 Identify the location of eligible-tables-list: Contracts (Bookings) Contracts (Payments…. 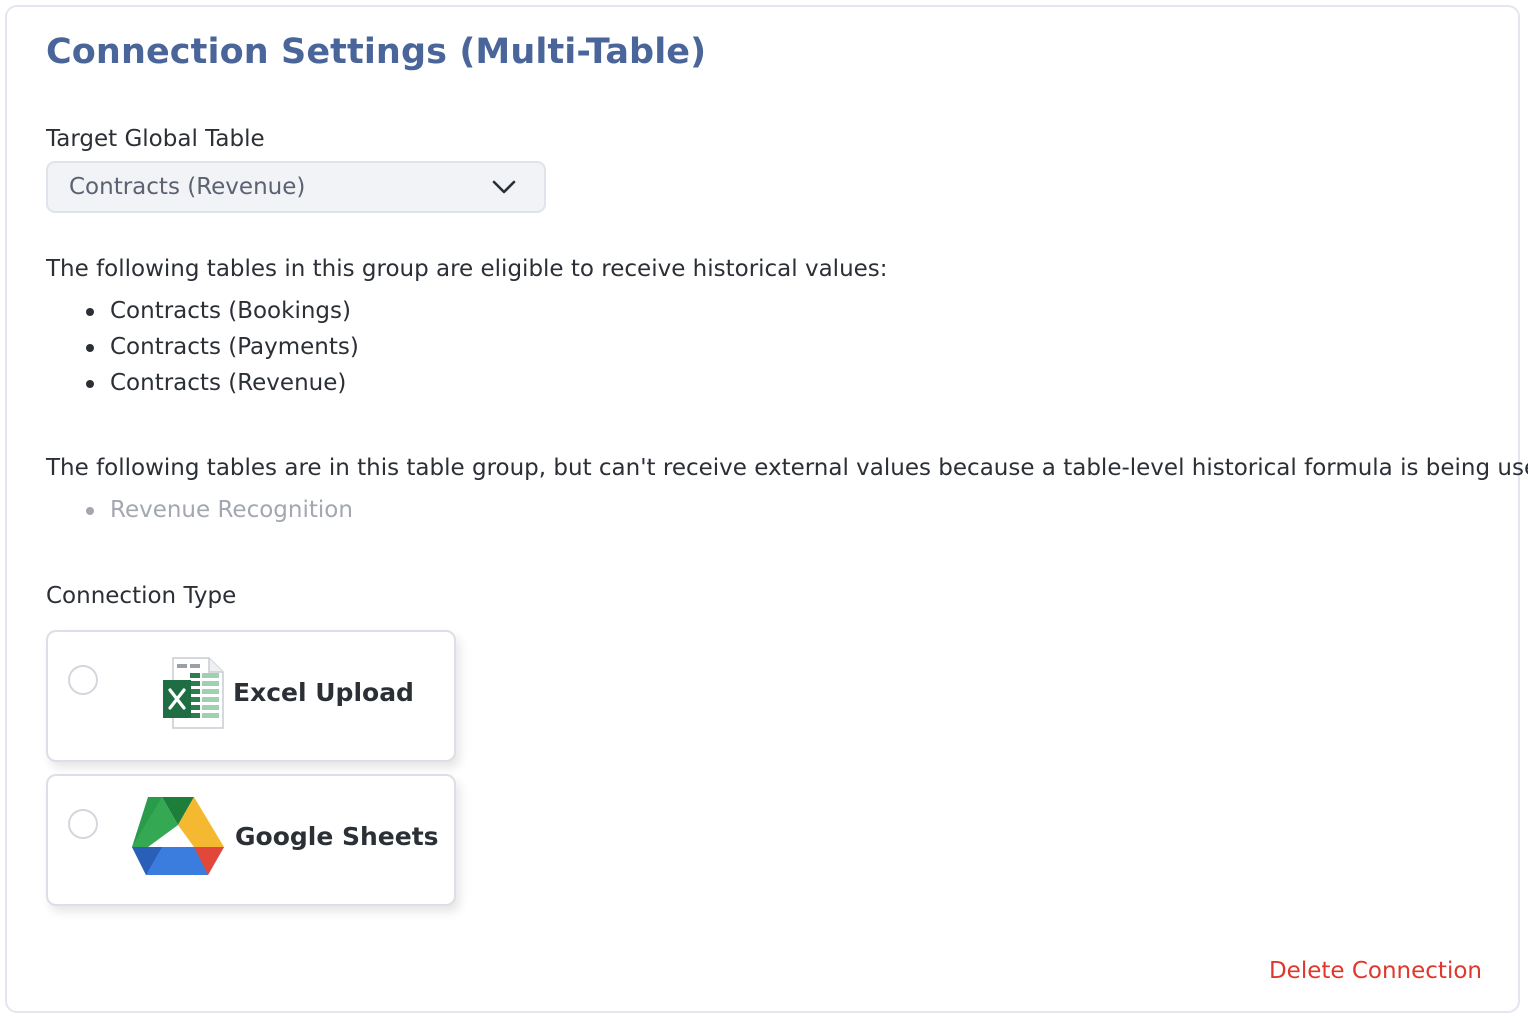
(222, 347).